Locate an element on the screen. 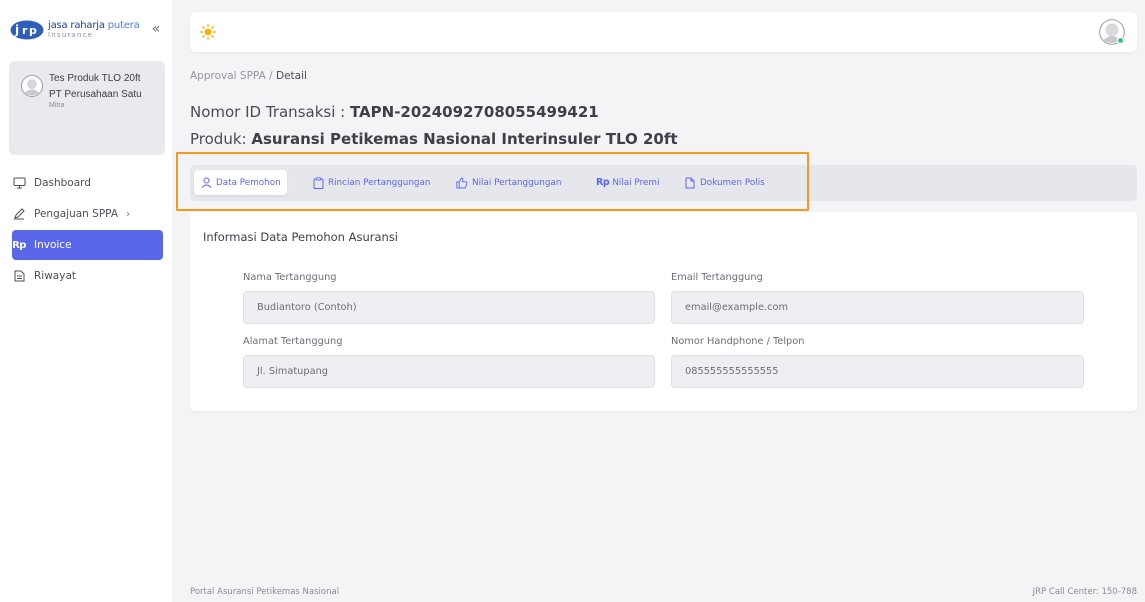 This screenshot has width=1145, height=602. profile-name: Tes Produk TLO 20ft is located at coordinates (95, 78).